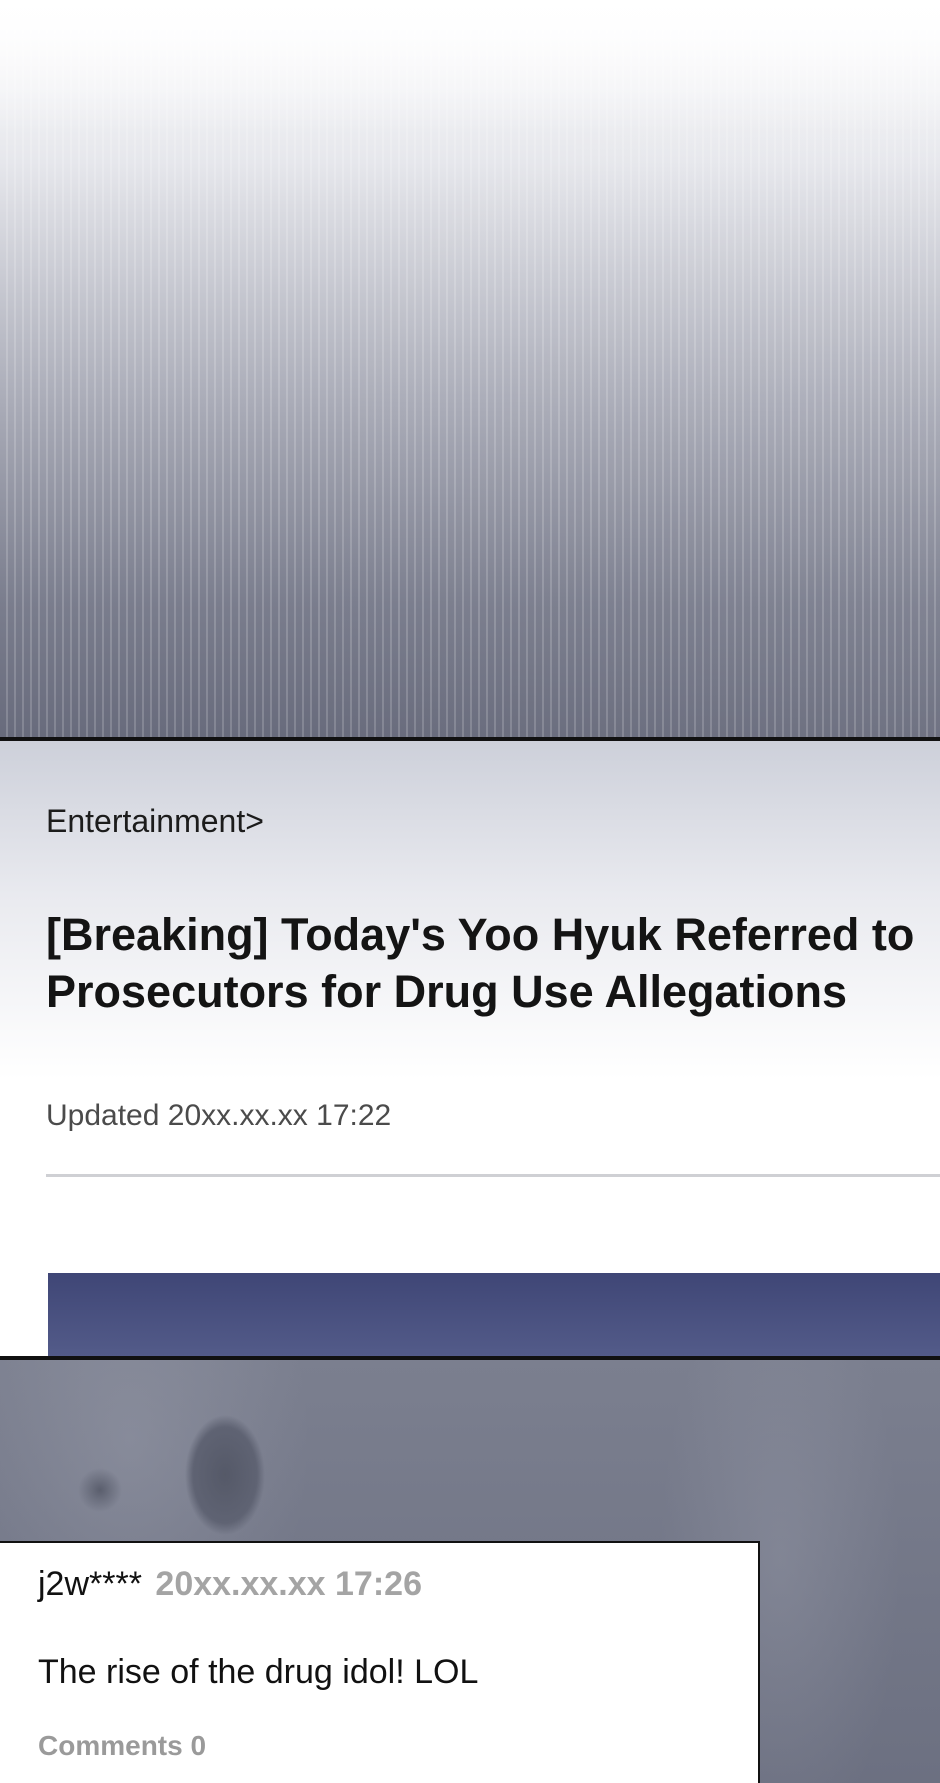 This screenshot has width=940, height=1783. I want to click on article-category-link: Entertainment>, so click(155, 821).